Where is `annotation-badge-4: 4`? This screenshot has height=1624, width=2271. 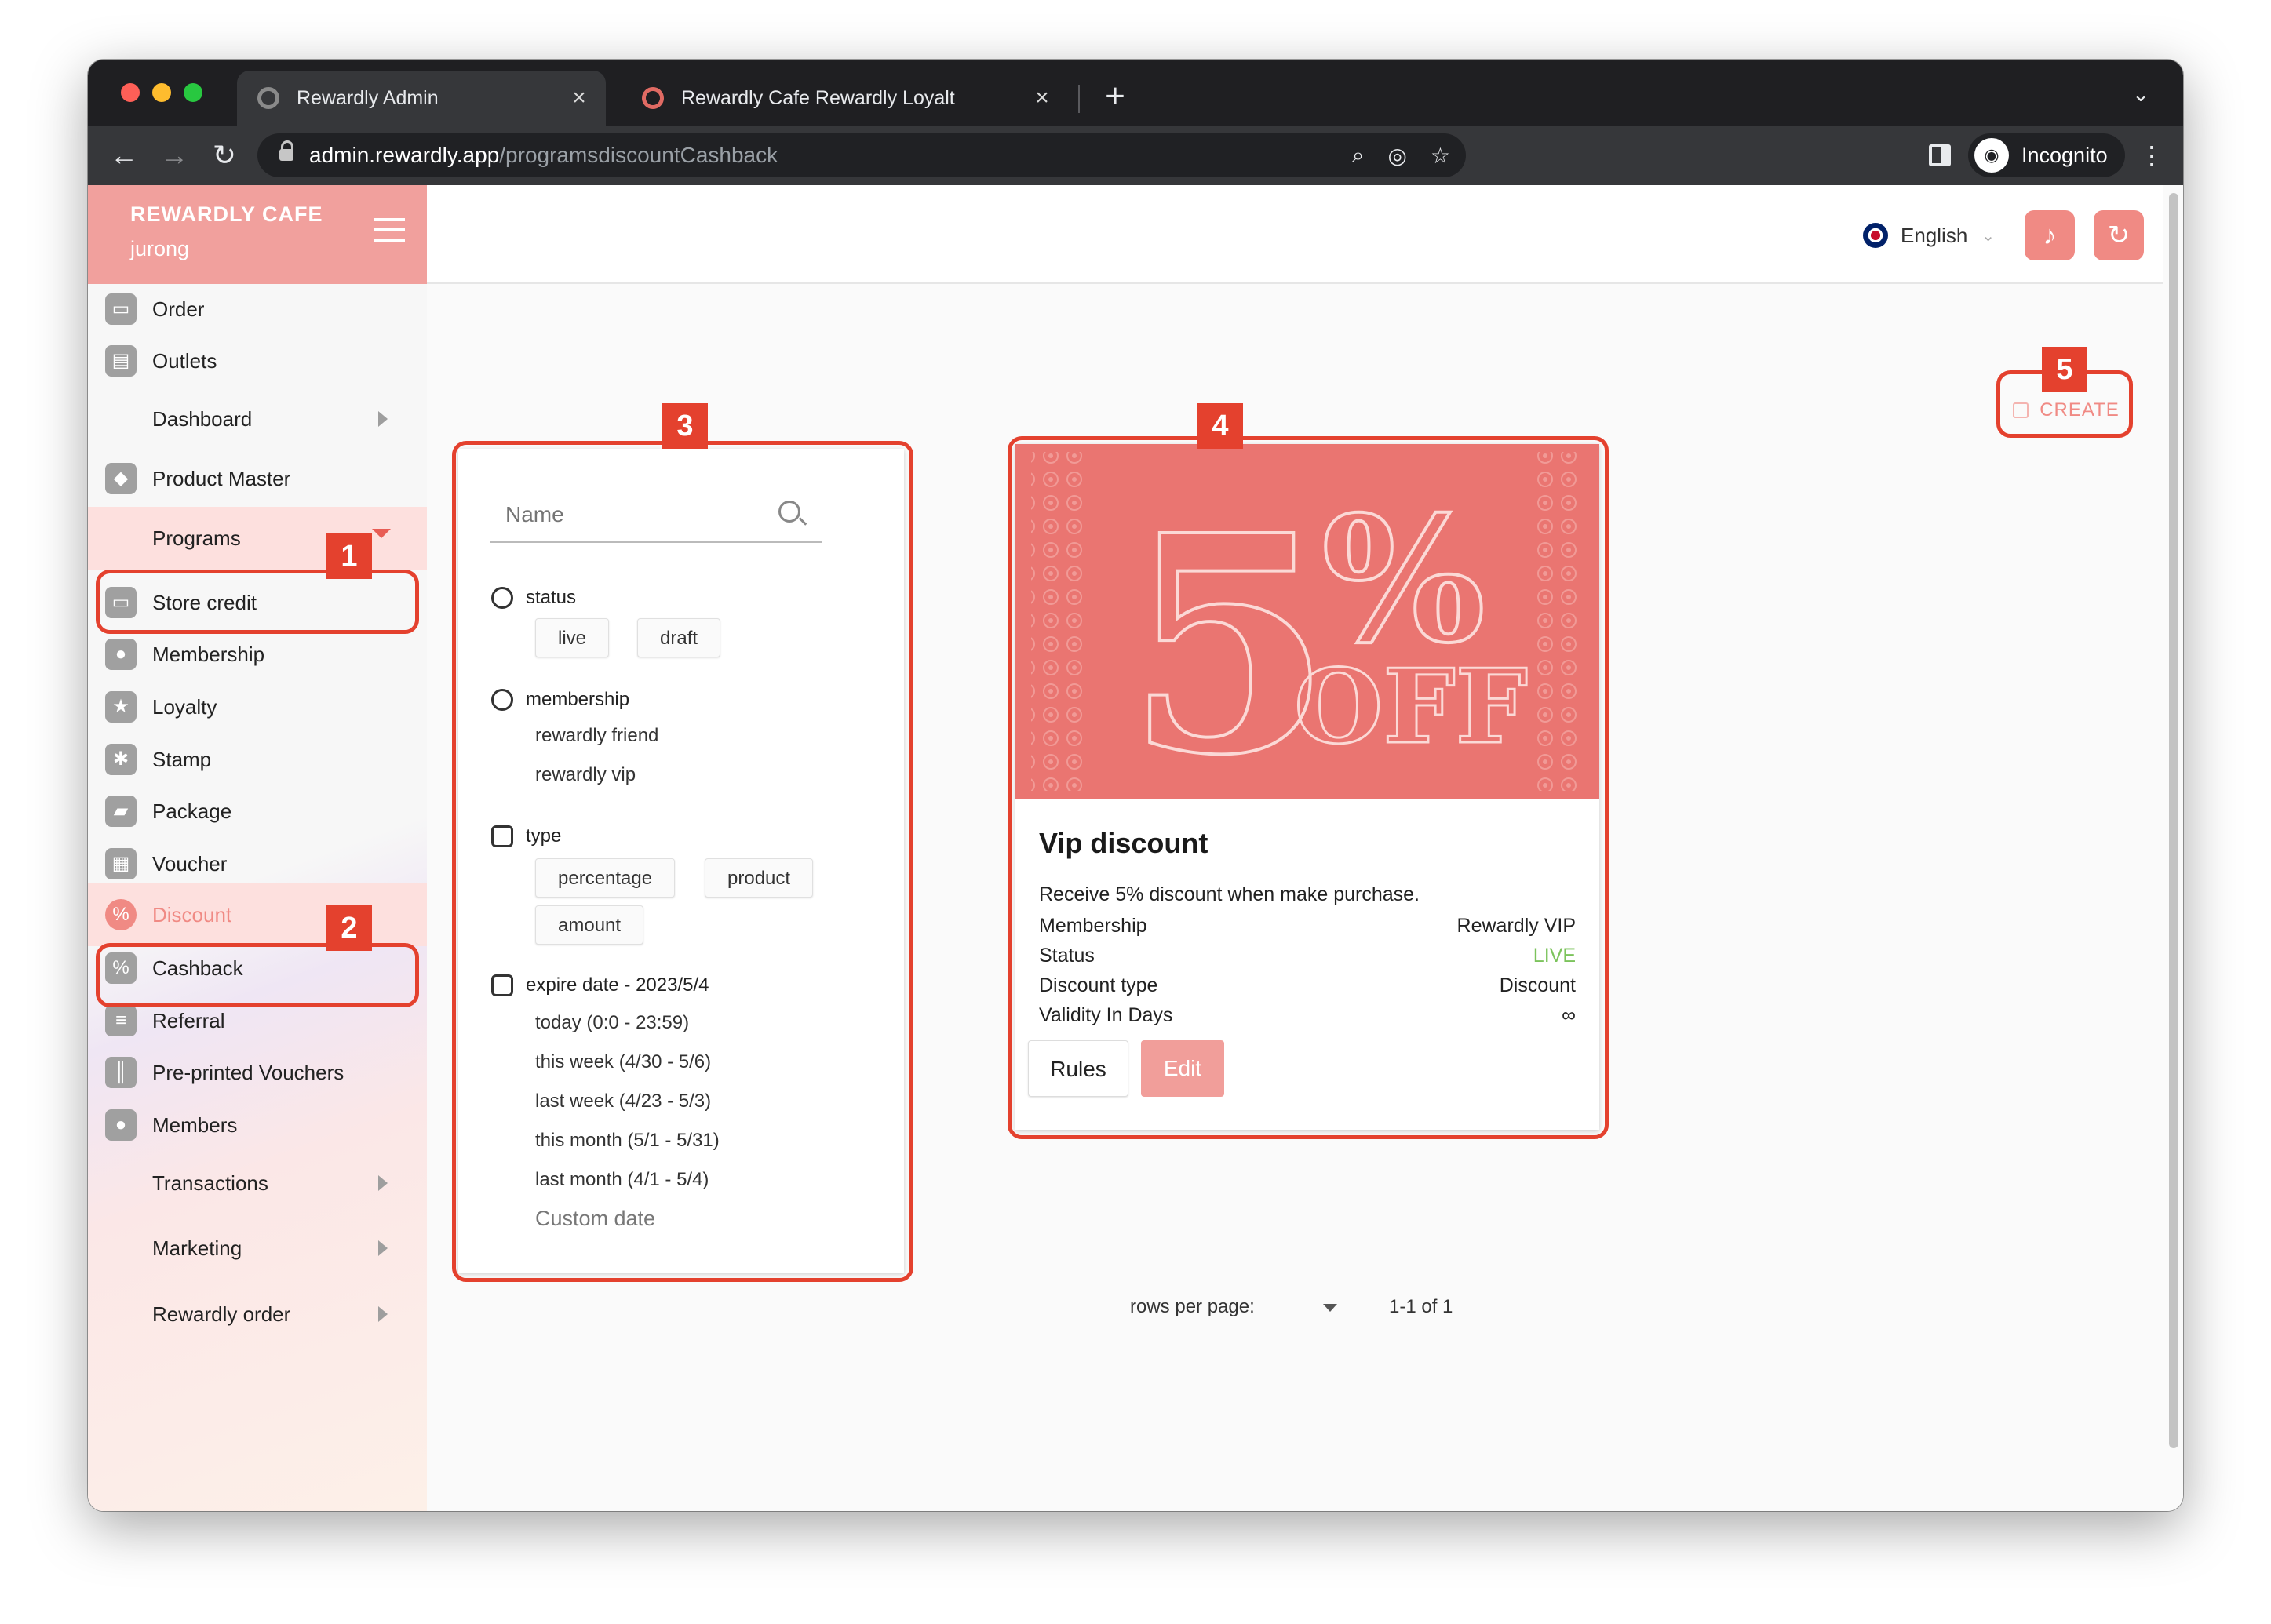 annotation-badge-4: 4 is located at coordinates (1220, 426).